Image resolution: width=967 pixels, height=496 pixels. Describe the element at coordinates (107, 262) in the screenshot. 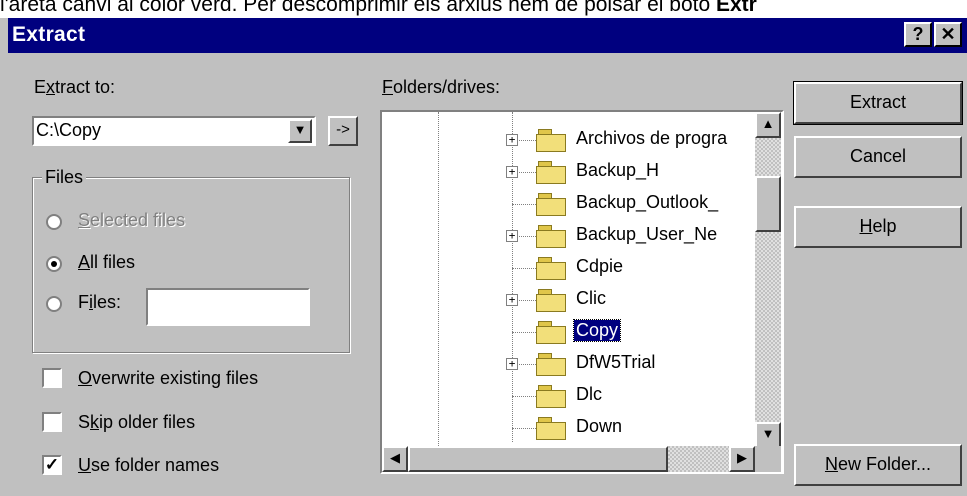

I see `all-files-label: All files` at that location.